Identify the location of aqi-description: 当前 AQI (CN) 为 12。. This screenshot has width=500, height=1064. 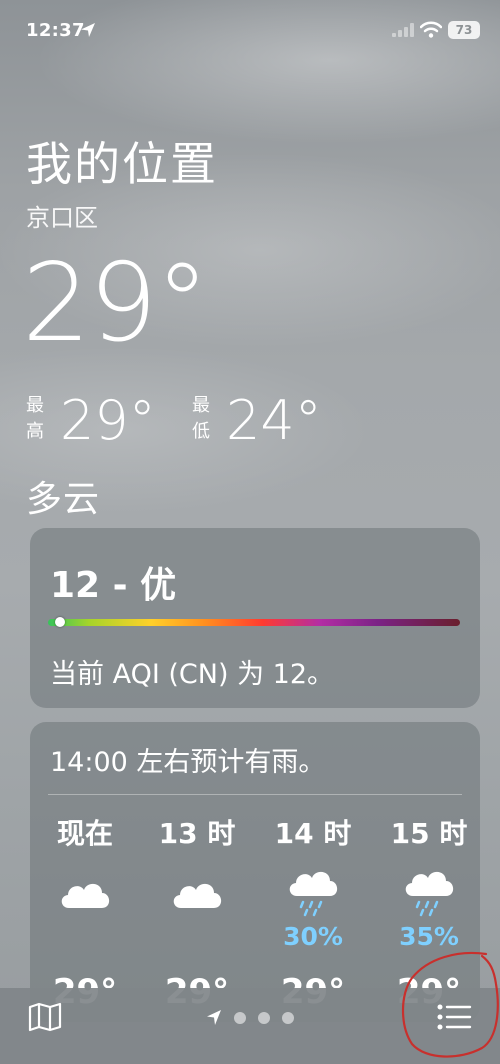
(192, 674).